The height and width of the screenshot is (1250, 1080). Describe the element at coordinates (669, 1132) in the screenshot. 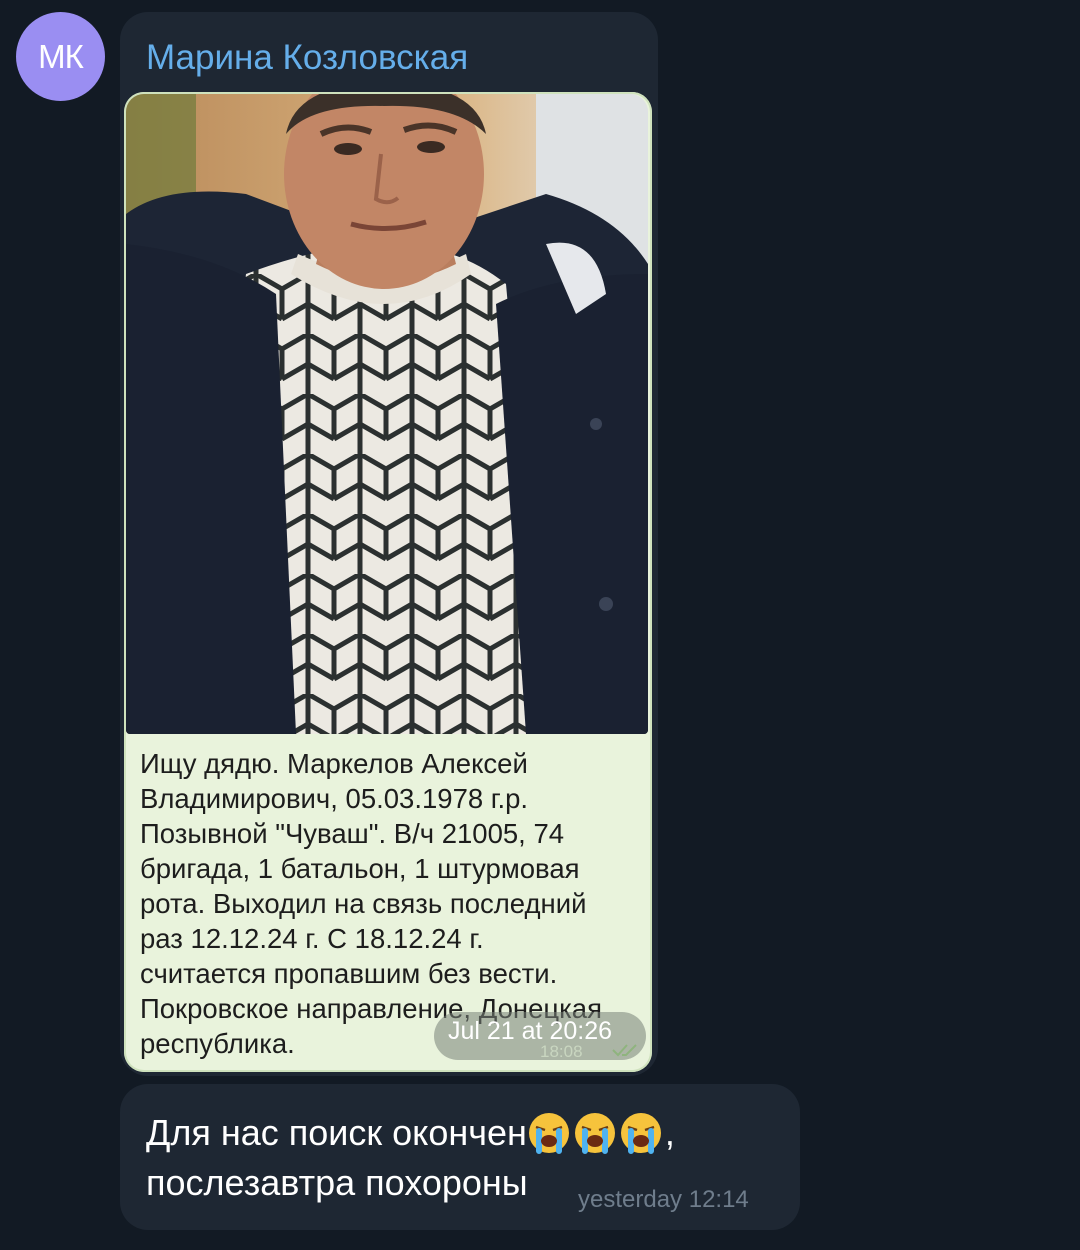

I see `message-comma: ,` at that location.